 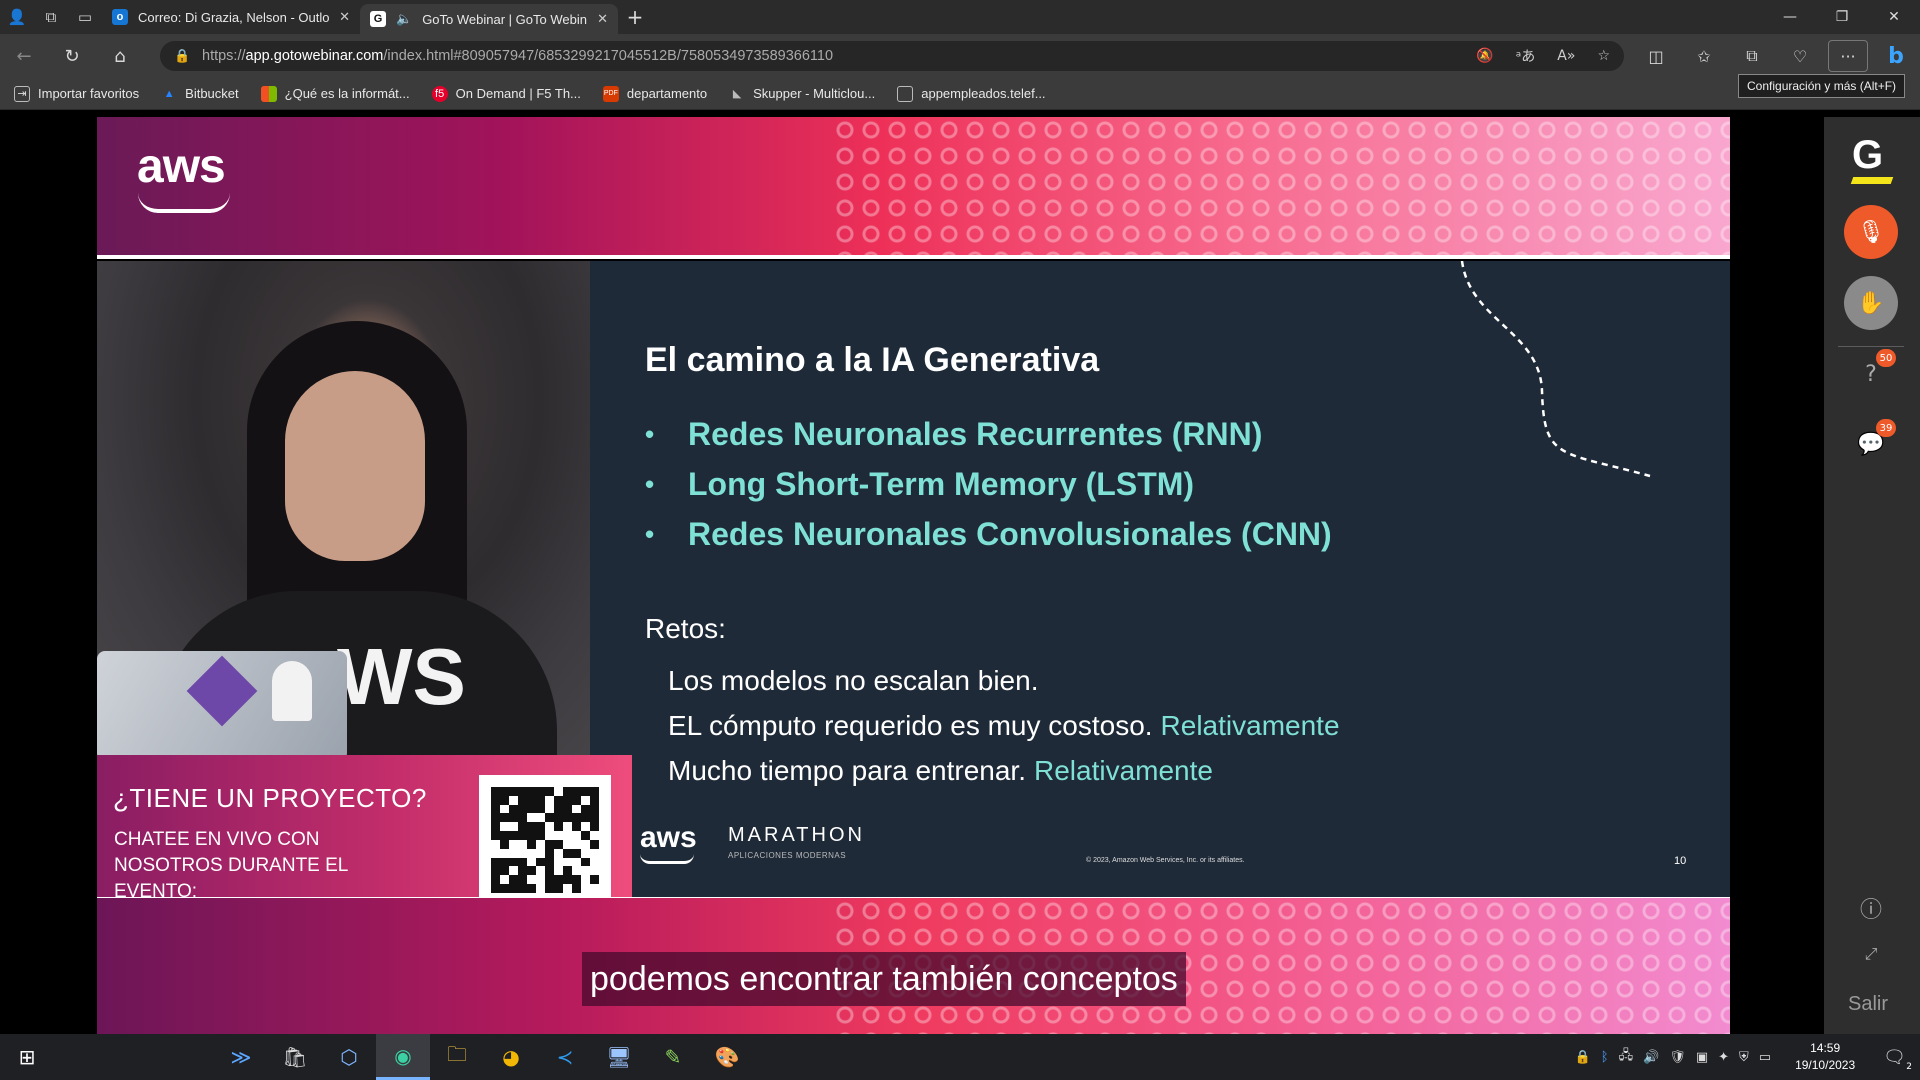 What do you see at coordinates (1583, 1057) in the screenshot?
I see `vpn-icon: 🔒` at bounding box center [1583, 1057].